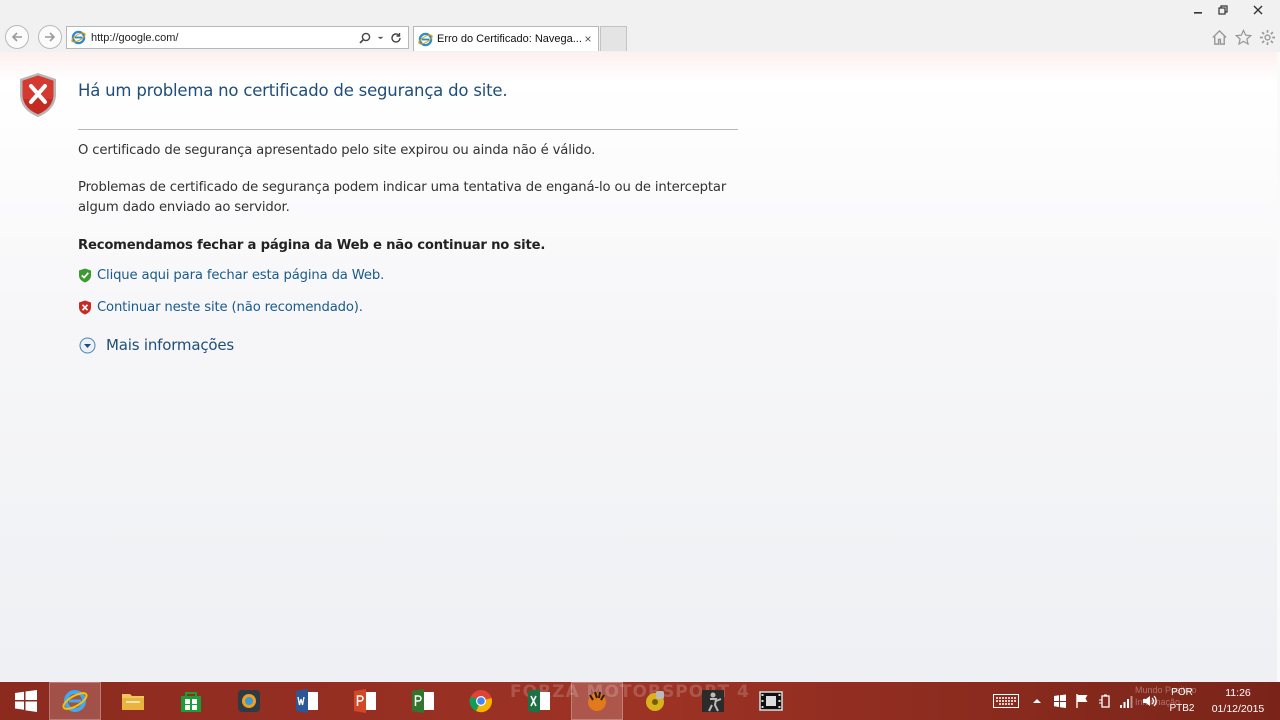 The height and width of the screenshot is (720, 1280). What do you see at coordinates (380, 38) in the screenshot?
I see `chevron-down-icon` at bounding box center [380, 38].